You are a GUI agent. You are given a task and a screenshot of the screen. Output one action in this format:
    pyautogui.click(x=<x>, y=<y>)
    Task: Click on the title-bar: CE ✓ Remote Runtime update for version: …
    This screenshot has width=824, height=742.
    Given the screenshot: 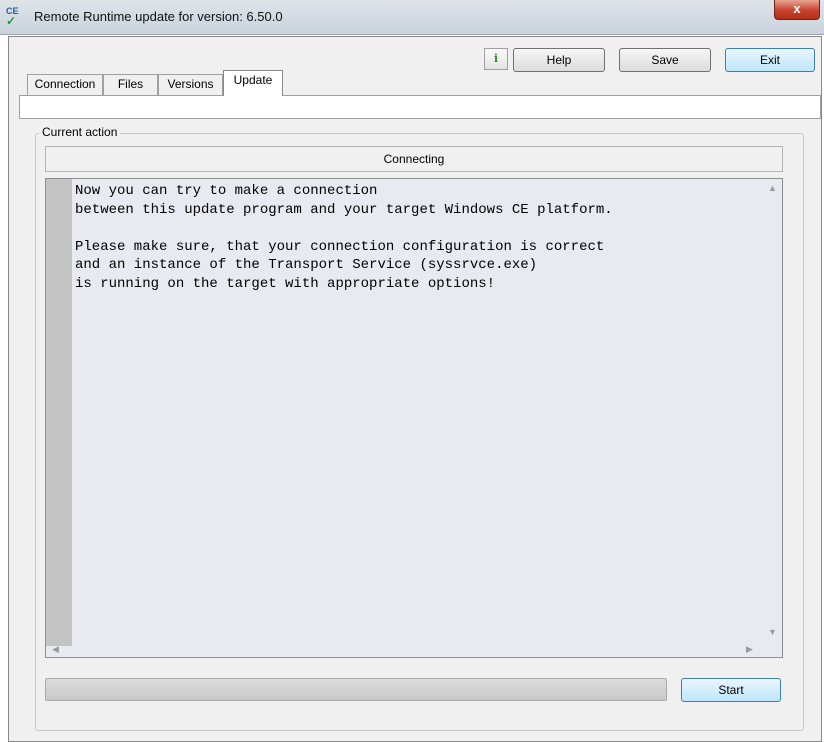 What is the action you would take?
    pyautogui.click(x=412, y=17)
    